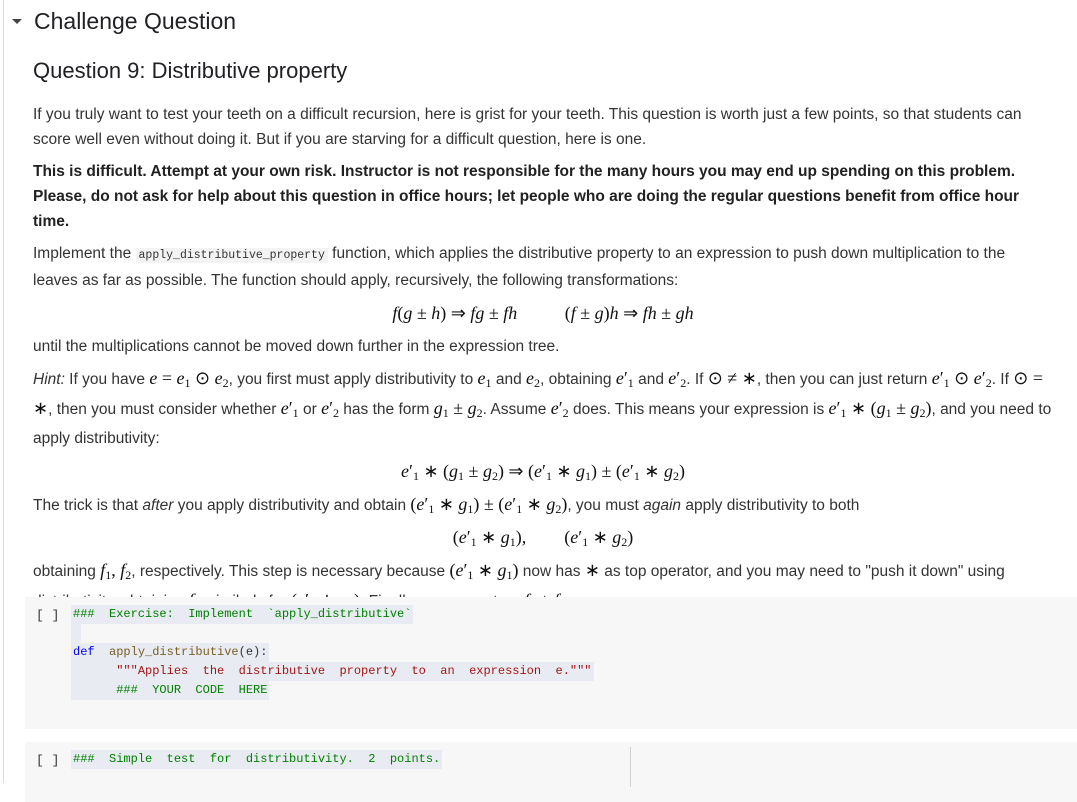 This screenshot has height=802, width=1077. I want to click on question-title: Question 9: Distributive property, so click(190, 70).